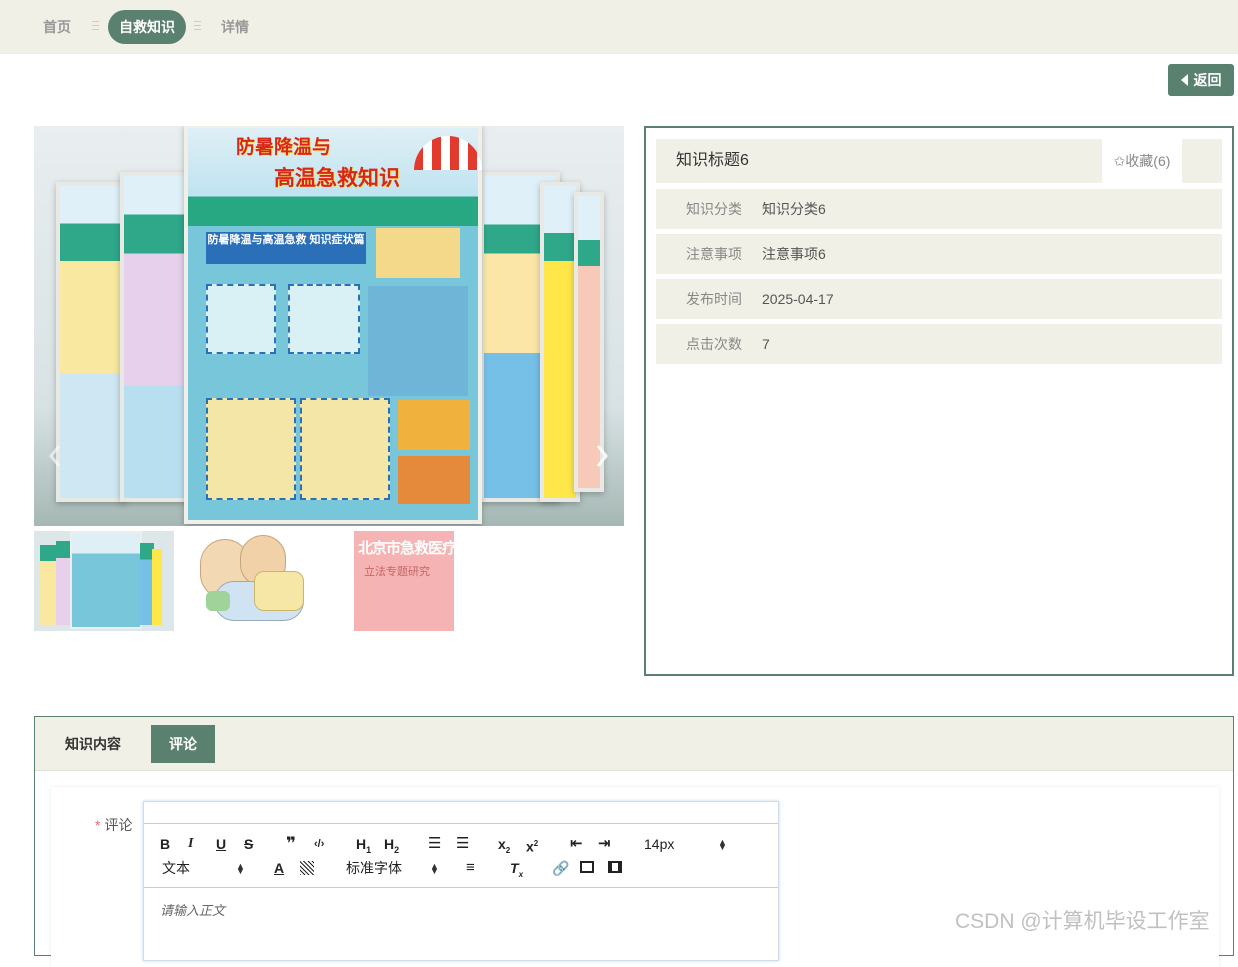  What do you see at coordinates (118, 825) in the screenshot?
I see `comment-label-text: 评论` at bounding box center [118, 825].